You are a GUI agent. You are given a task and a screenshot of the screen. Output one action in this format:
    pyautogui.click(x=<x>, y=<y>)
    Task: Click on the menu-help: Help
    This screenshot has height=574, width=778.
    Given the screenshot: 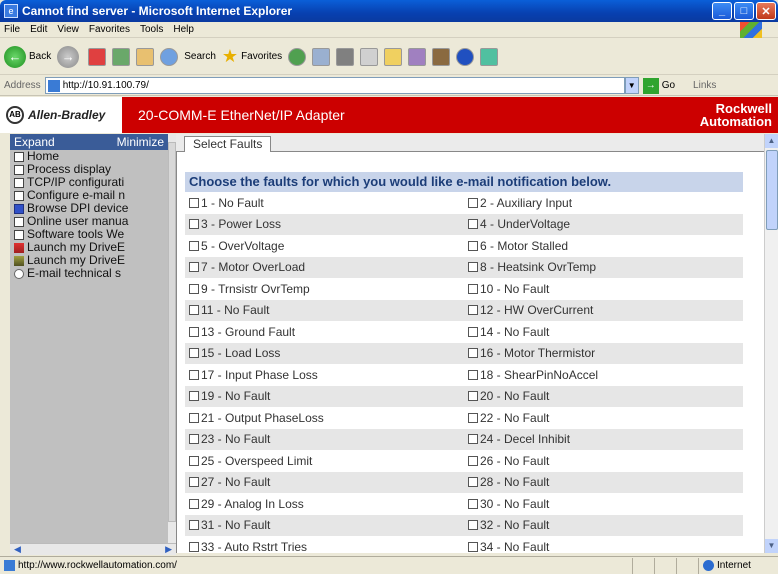 What is the action you would take?
    pyautogui.click(x=183, y=29)
    